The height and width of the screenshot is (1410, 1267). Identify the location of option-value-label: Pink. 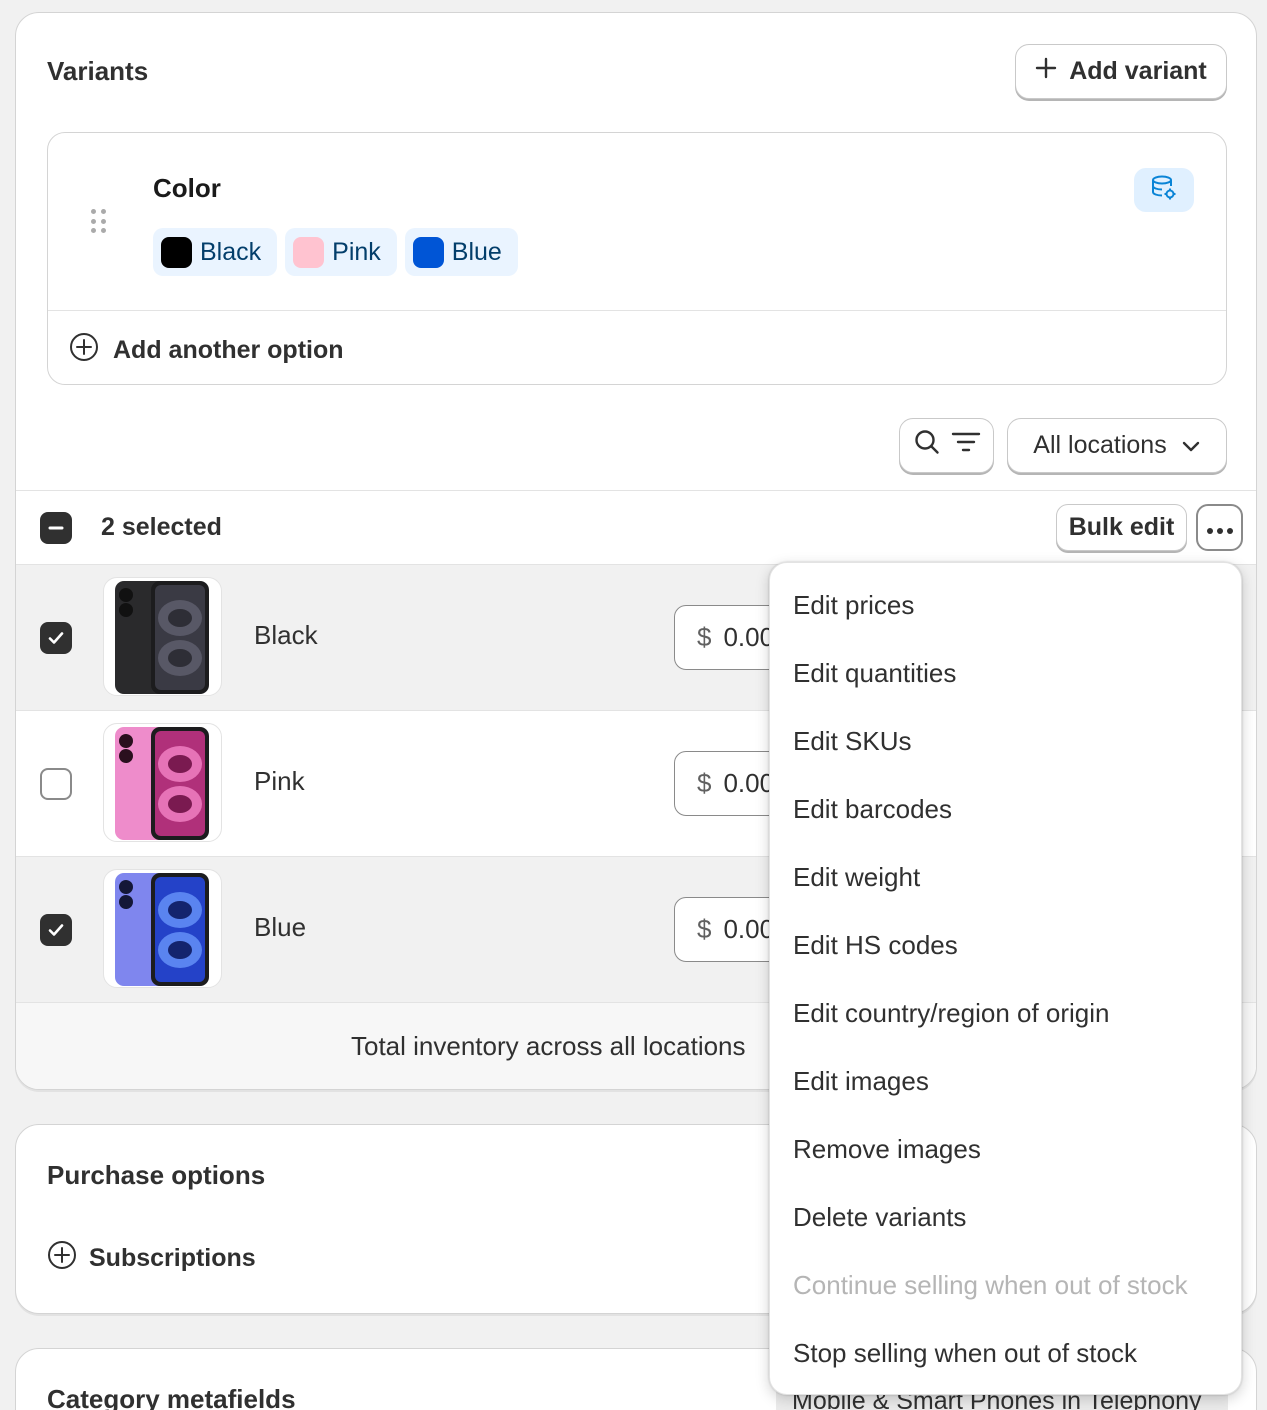
(356, 251).